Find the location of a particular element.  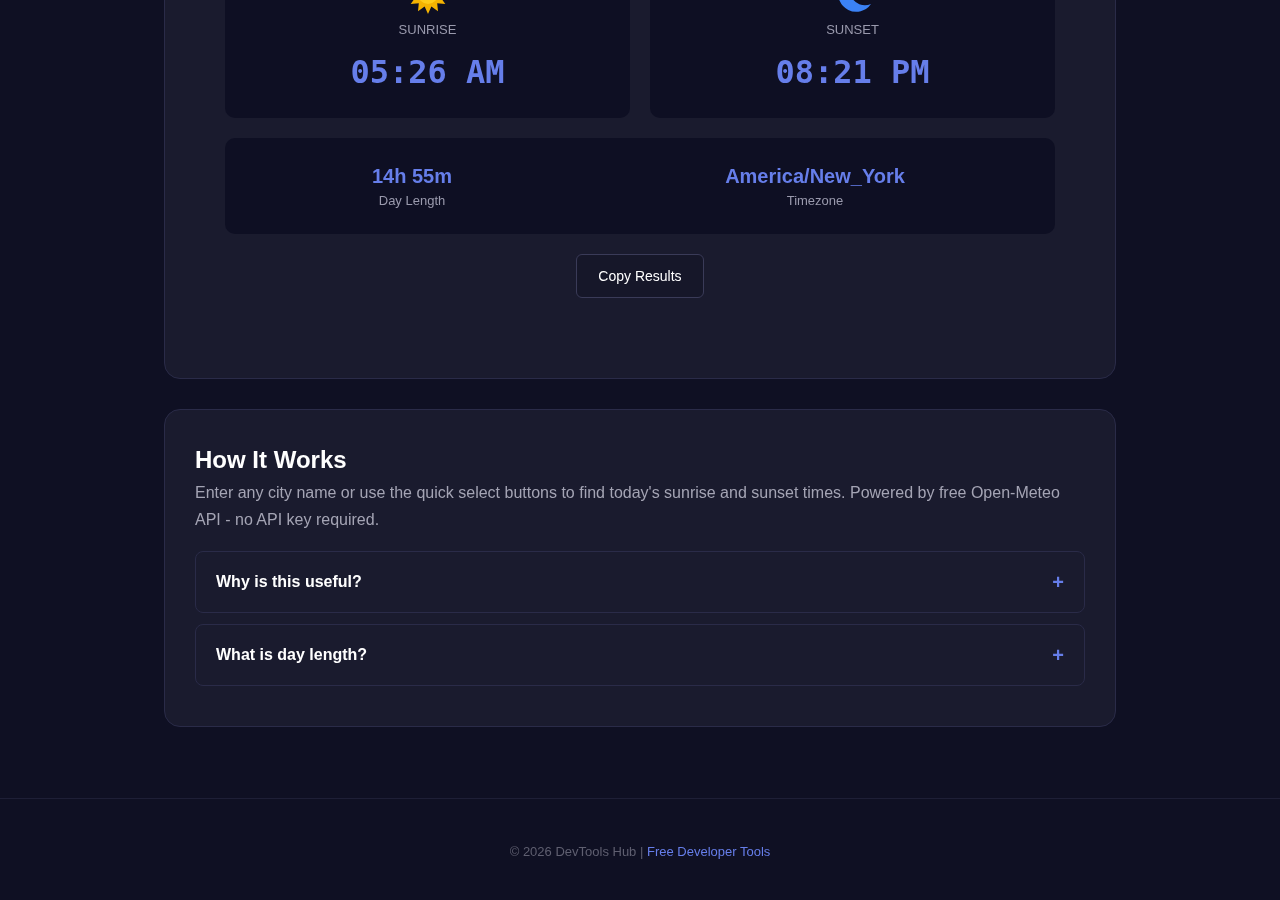

faq-item: Why is this useful? + is located at coordinates (640, 582).